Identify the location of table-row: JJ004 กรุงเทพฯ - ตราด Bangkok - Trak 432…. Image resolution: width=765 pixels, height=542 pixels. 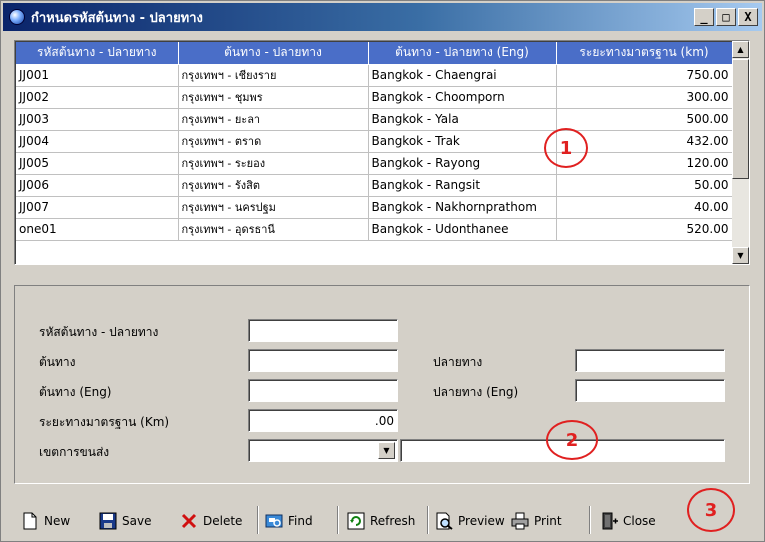
(374, 141).